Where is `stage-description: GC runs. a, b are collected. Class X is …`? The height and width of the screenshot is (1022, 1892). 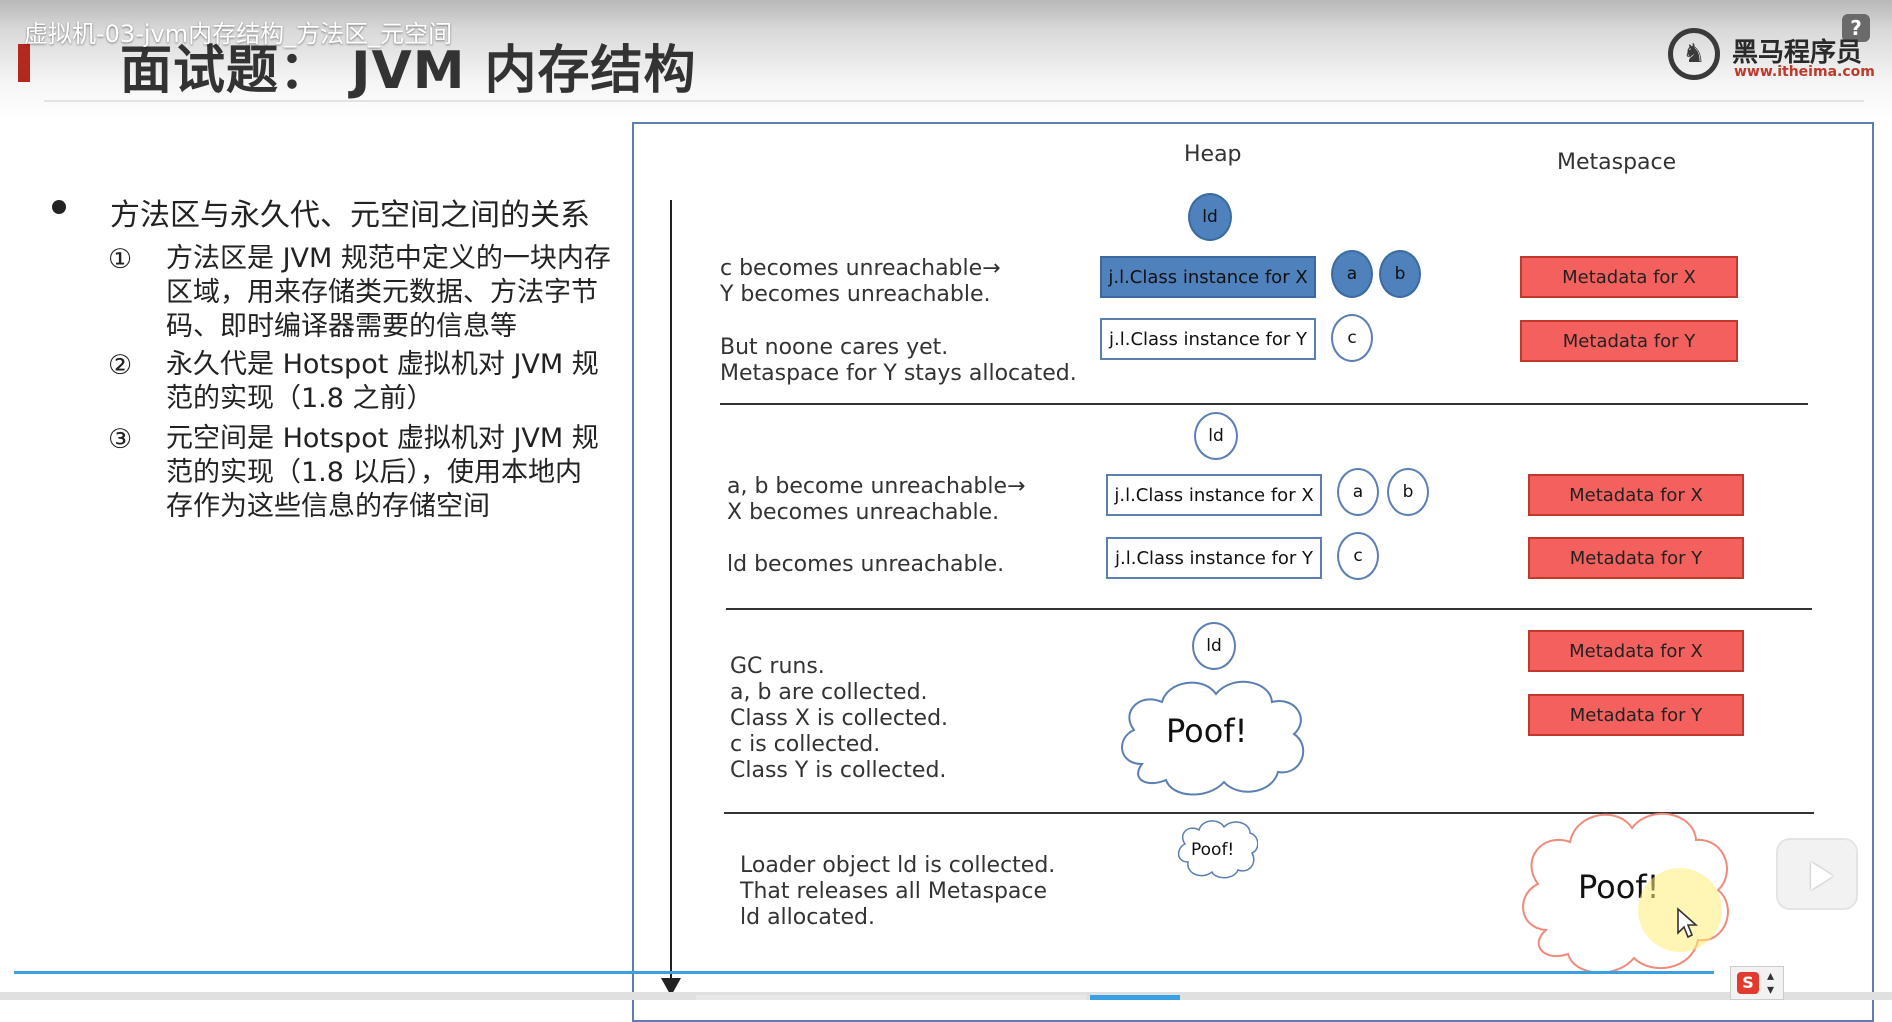
stage-description: GC runs. a, b are collected. Class X is … is located at coordinates (839, 719).